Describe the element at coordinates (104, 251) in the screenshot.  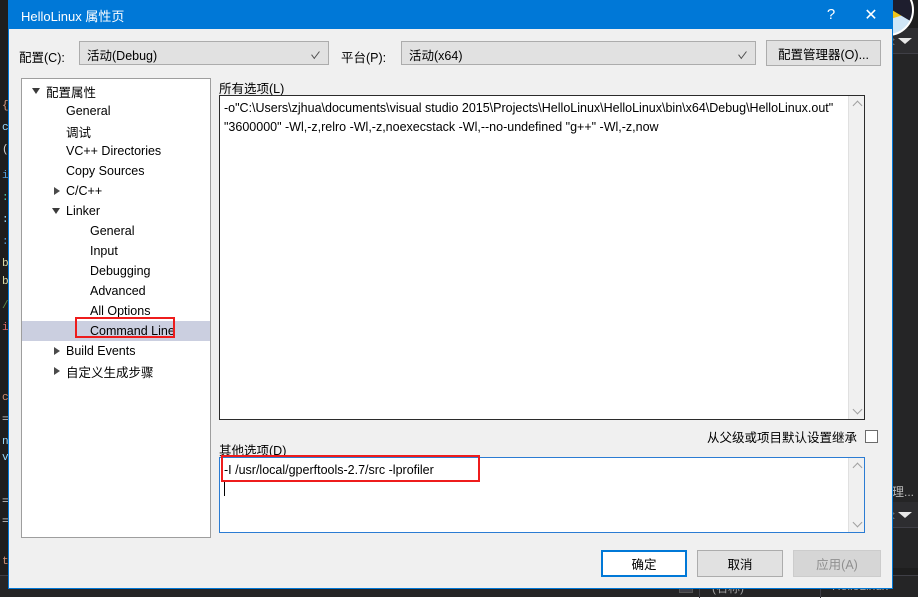
I see `tree-item-label: Input` at that location.